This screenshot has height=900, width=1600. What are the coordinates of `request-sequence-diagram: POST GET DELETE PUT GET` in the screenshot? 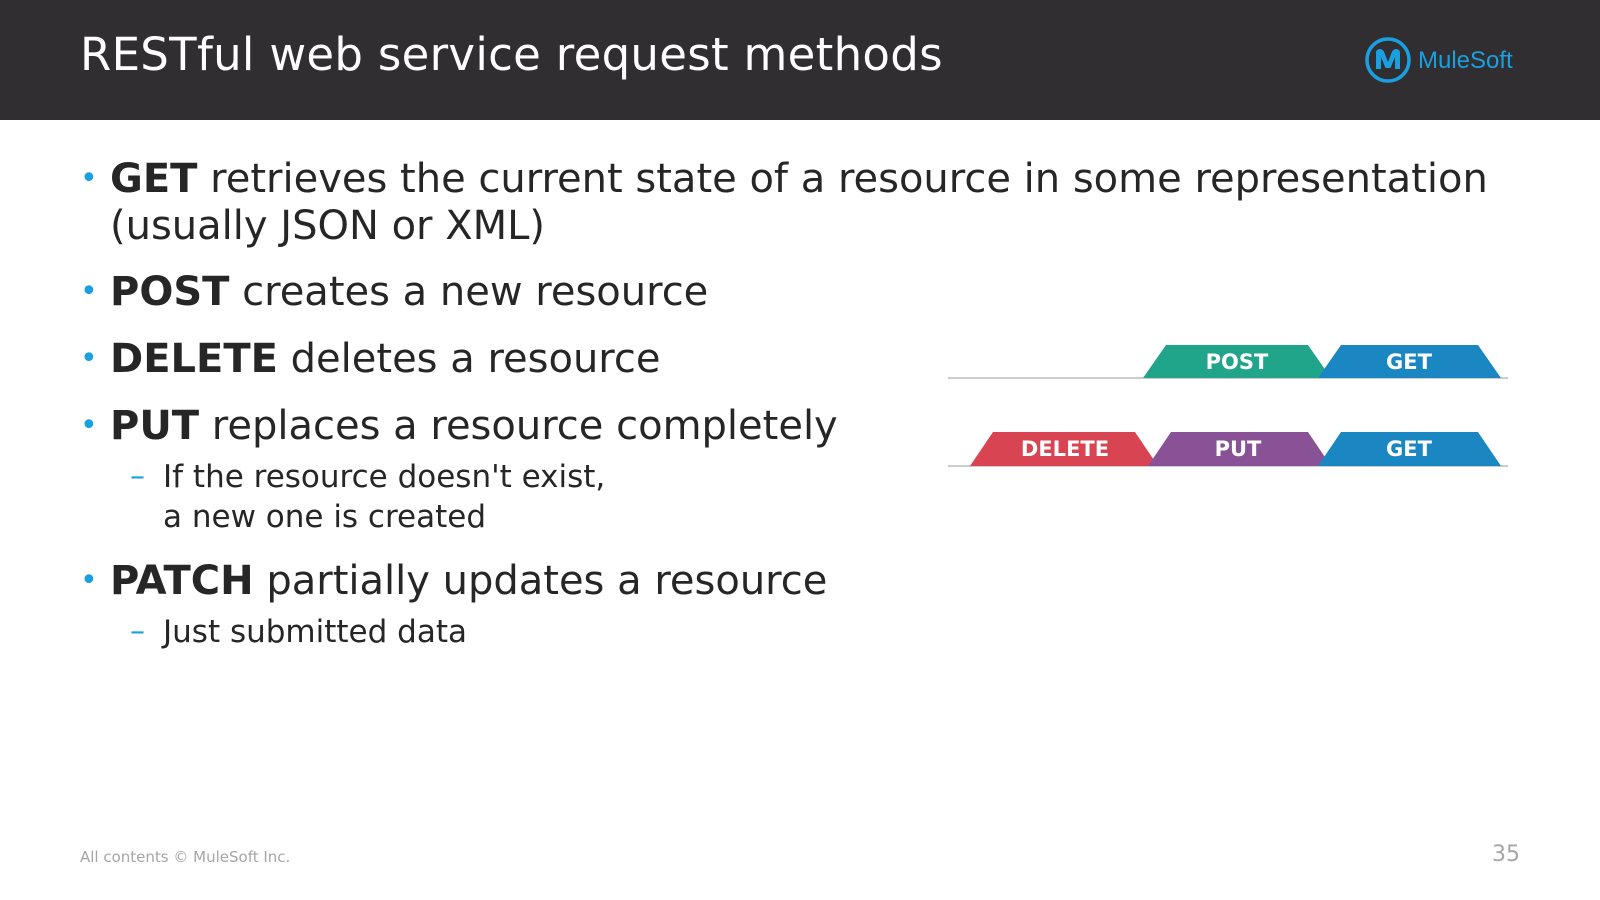 It's located at (1238, 405).